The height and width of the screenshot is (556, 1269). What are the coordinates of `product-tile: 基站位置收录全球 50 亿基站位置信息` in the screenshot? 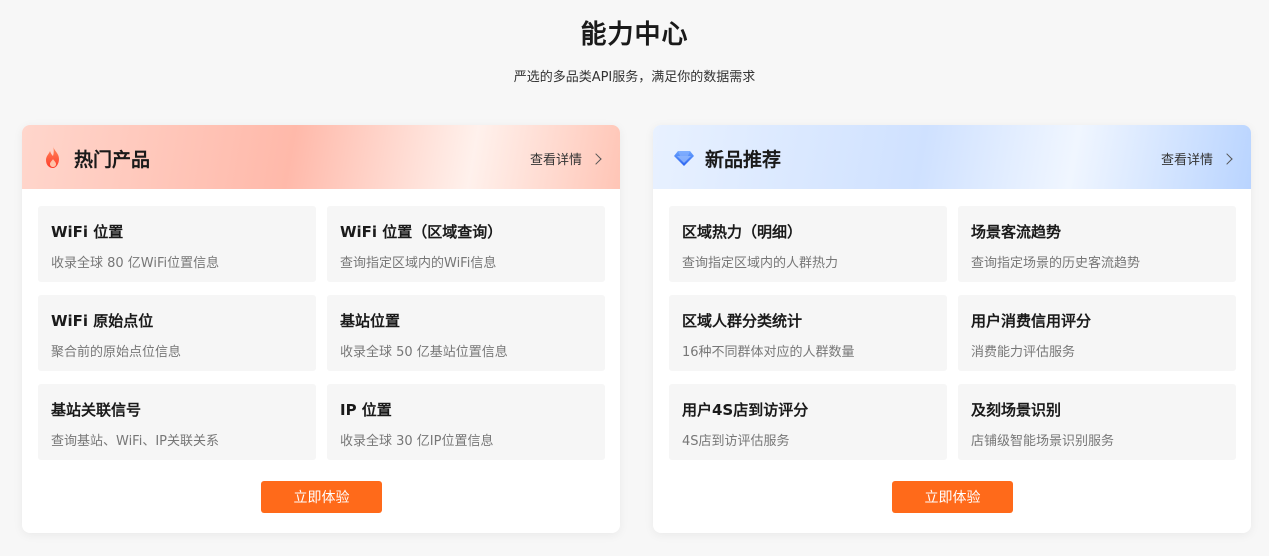 It's located at (466, 333).